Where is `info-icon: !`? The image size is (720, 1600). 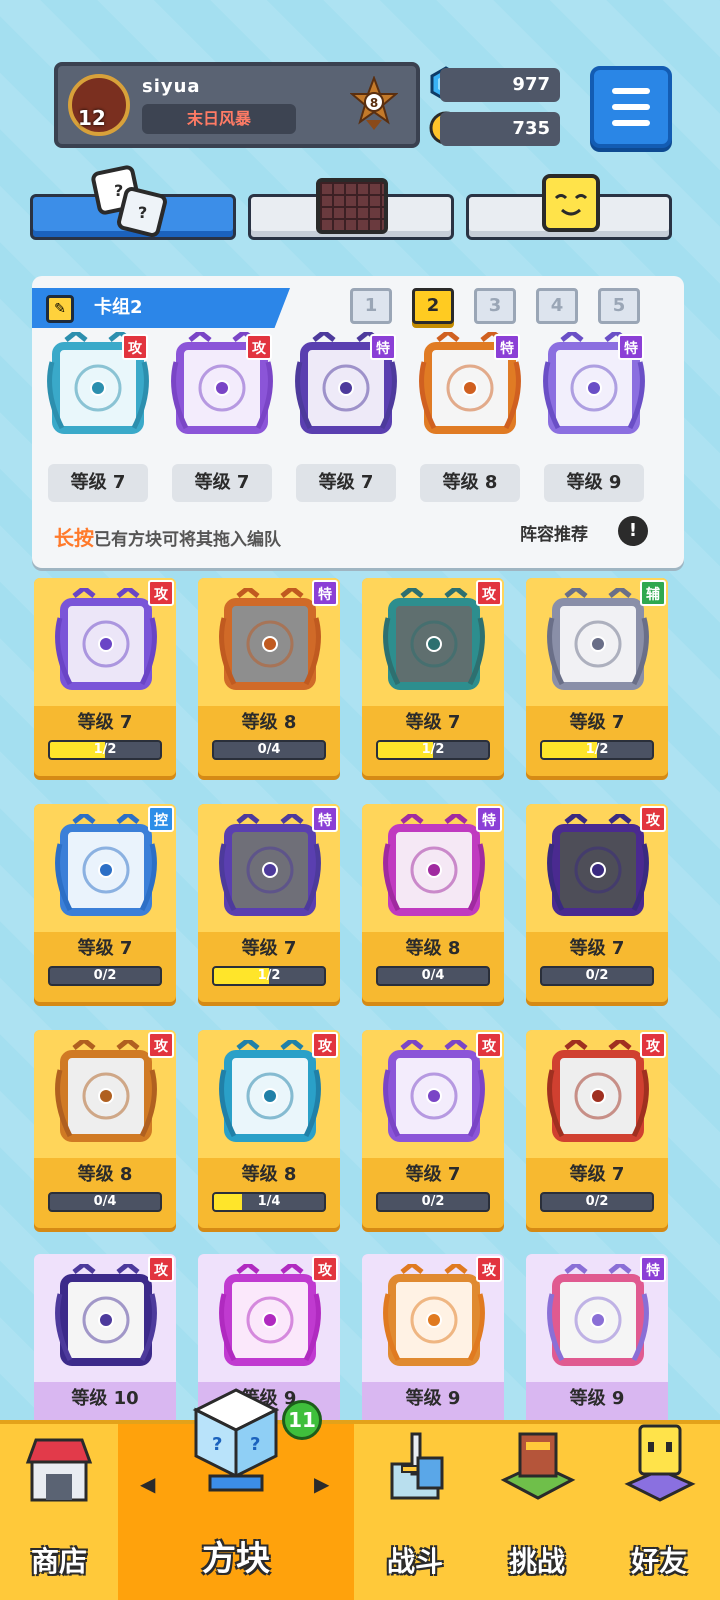 info-icon: ! is located at coordinates (633, 531).